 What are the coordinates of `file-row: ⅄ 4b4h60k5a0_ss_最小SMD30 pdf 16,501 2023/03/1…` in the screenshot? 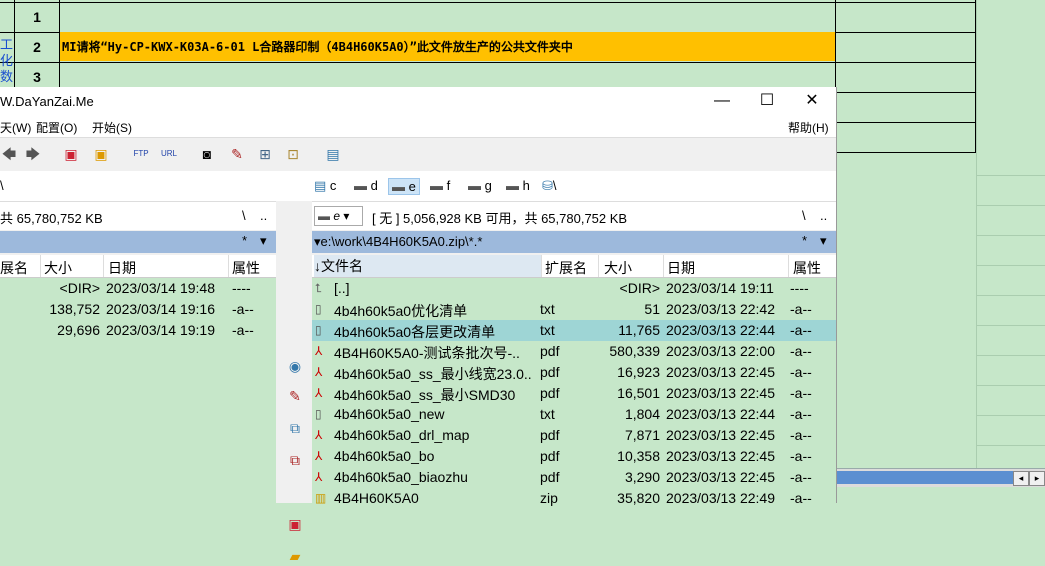 It's located at (574, 393).